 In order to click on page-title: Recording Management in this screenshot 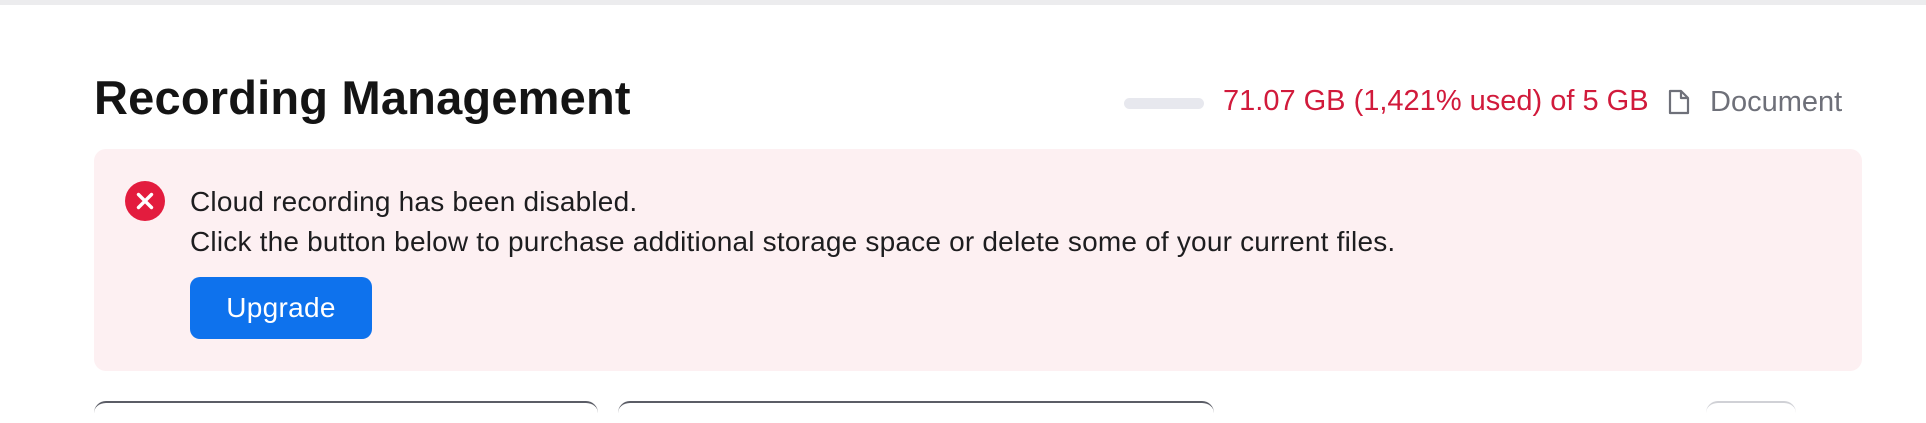, I will do `click(362, 97)`.